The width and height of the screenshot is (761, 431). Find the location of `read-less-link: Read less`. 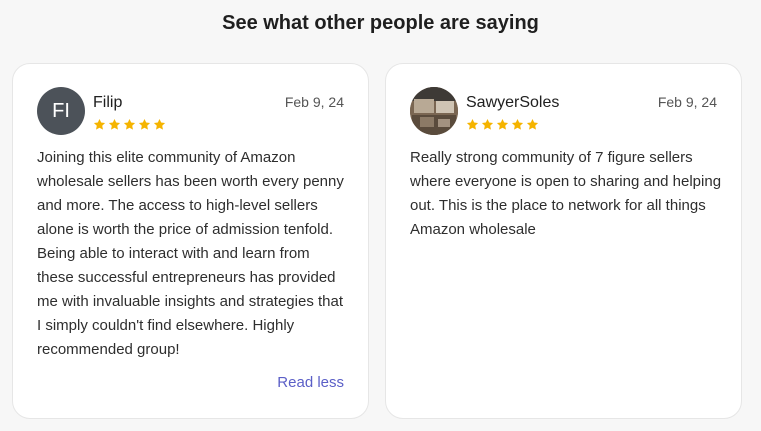

read-less-link: Read less is located at coordinates (310, 382).